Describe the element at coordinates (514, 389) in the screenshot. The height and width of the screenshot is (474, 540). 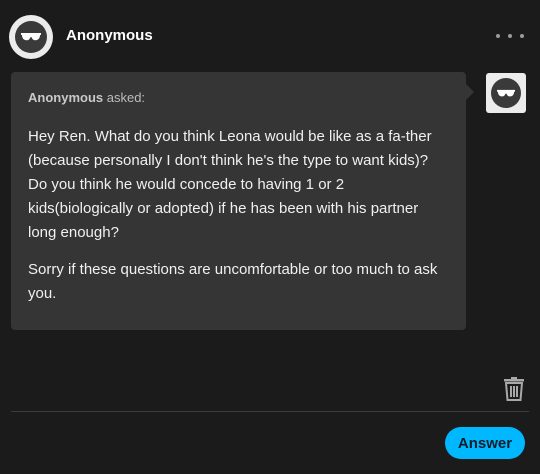
I see `trash-icon` at that location.